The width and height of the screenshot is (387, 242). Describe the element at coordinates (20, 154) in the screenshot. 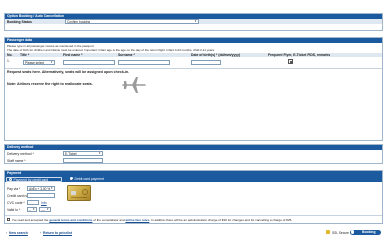

I see `delivery-method-label: Delivery method *` at that location.